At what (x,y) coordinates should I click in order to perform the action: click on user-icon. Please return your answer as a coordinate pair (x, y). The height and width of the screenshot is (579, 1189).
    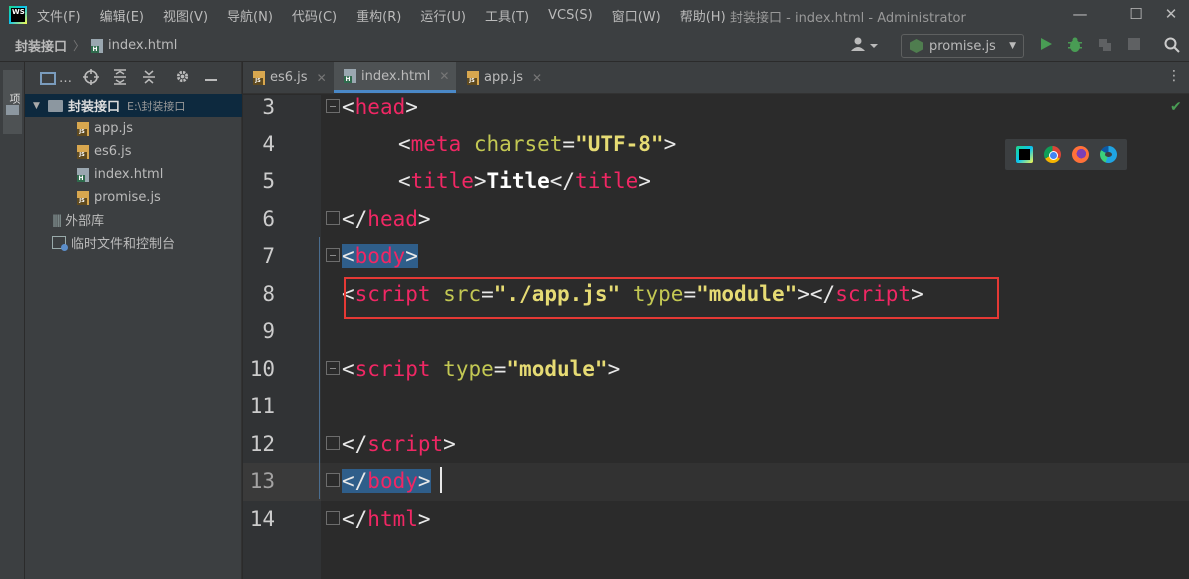
    Looking at the image, I should click on (867, 46).